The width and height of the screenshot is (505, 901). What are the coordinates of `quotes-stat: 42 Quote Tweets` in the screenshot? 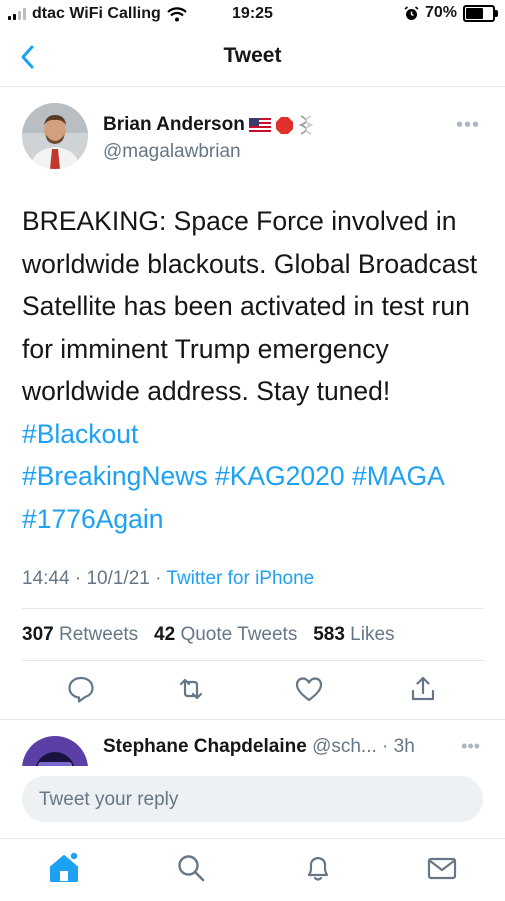 It's located at (225, 634).